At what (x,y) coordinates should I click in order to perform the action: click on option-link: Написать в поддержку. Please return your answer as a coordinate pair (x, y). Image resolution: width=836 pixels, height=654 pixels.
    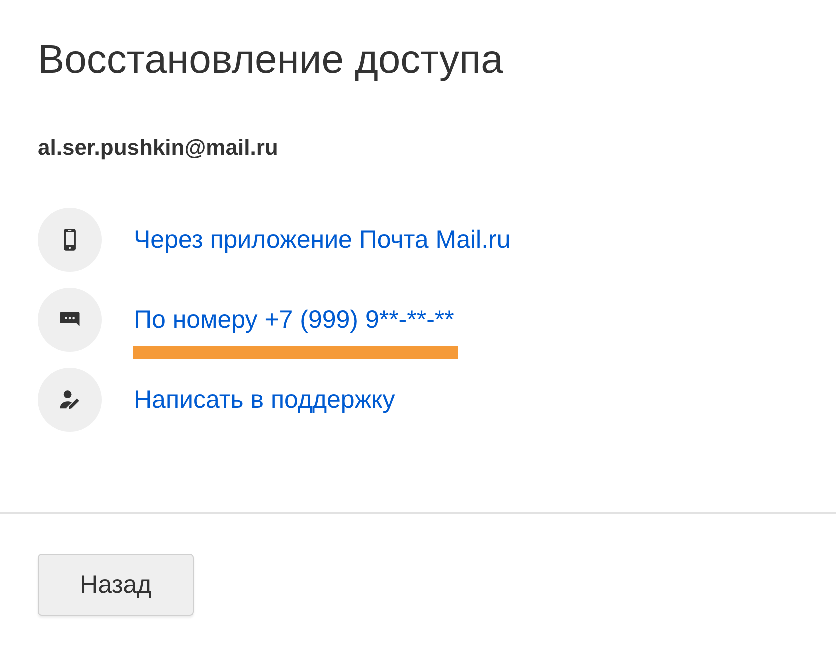
    Looking at the image, I should click on (265, 400).